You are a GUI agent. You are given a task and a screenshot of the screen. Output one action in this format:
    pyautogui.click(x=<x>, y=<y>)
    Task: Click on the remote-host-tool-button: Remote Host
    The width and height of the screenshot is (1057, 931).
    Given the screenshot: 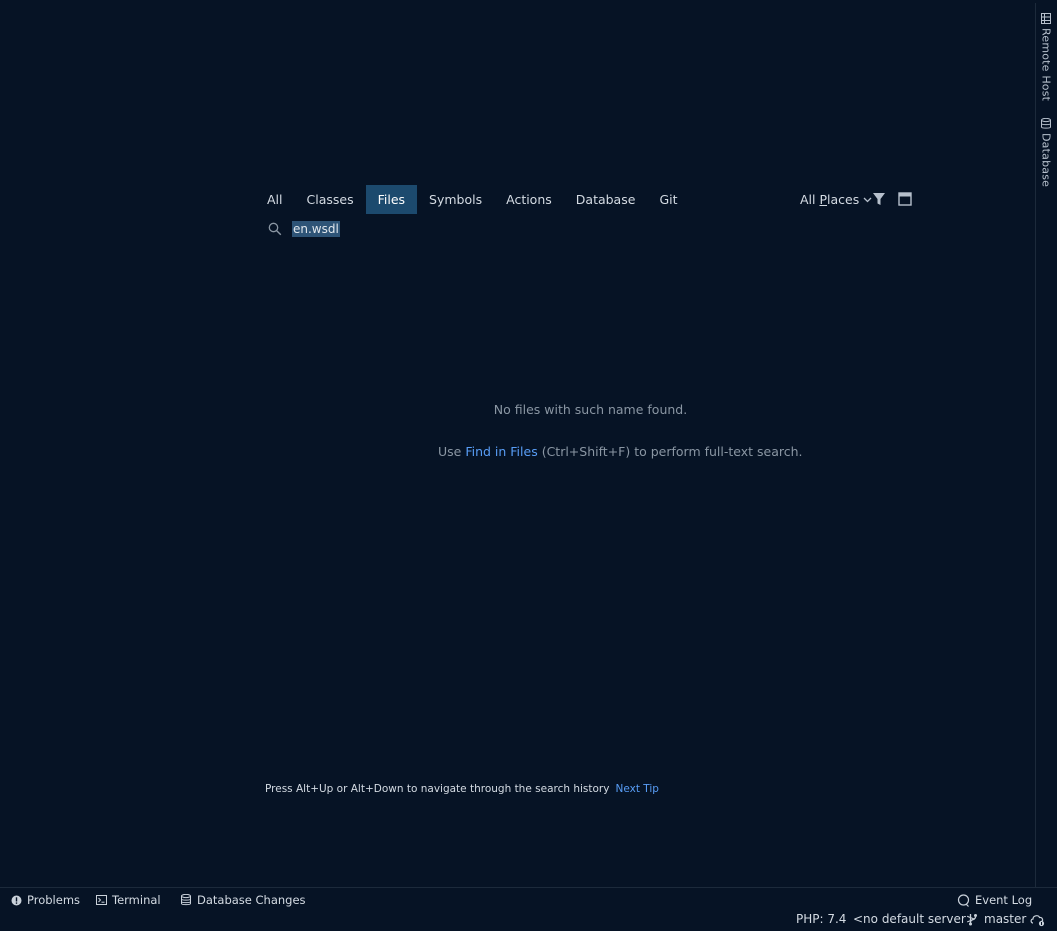 What is the action you would take?
    pyautogui.click(x=1046, y=57)
    